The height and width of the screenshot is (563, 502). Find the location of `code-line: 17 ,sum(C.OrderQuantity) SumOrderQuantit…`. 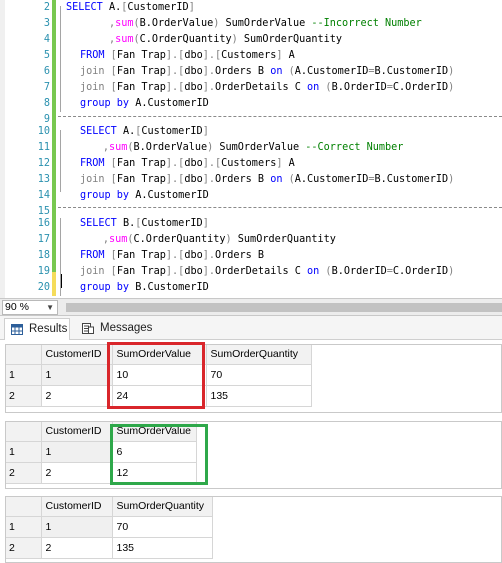

code-line: 17 ,sum(C.OrderQuantity) SumOrderQuantit… is located at coordinates (251, 240).